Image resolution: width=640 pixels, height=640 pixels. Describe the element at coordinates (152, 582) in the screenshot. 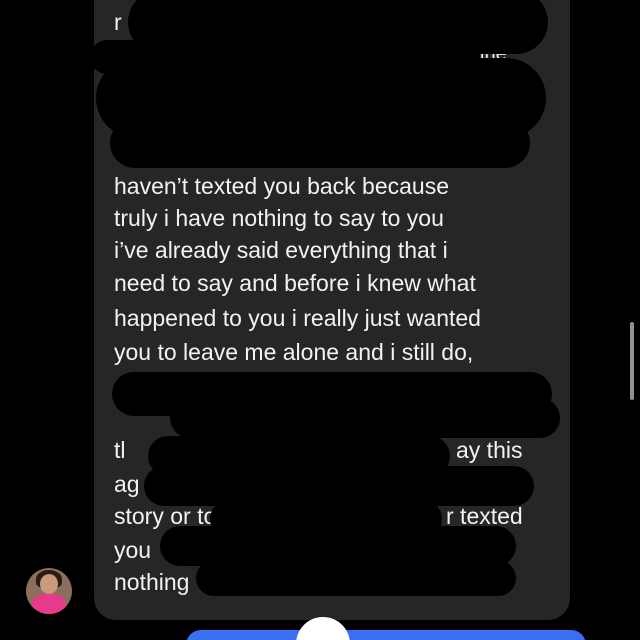

I see `message-line-fragment-9: nothing` at that location.